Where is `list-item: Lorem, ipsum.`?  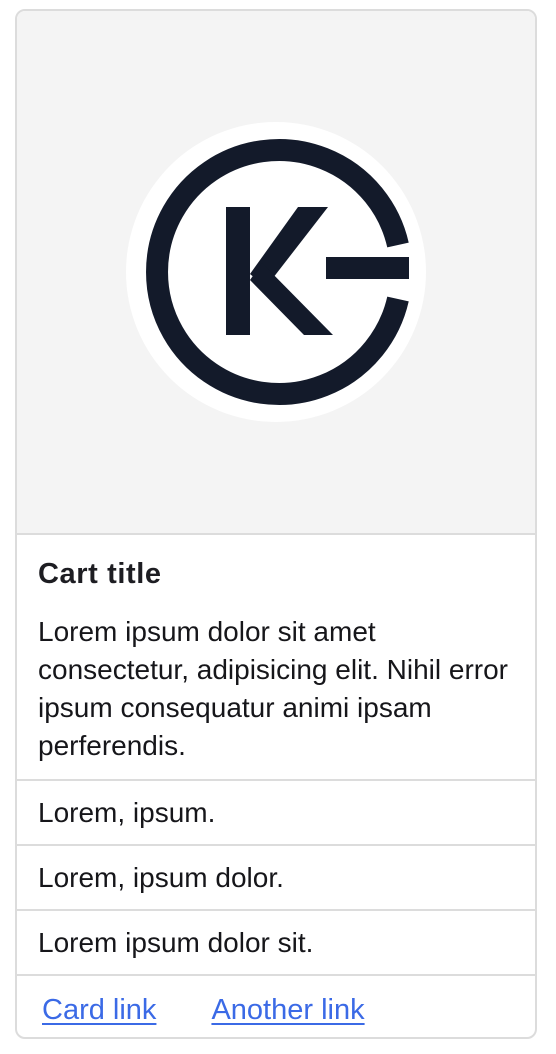 list-item: Lorem, ipsum. is located at coordinates (276, 813).